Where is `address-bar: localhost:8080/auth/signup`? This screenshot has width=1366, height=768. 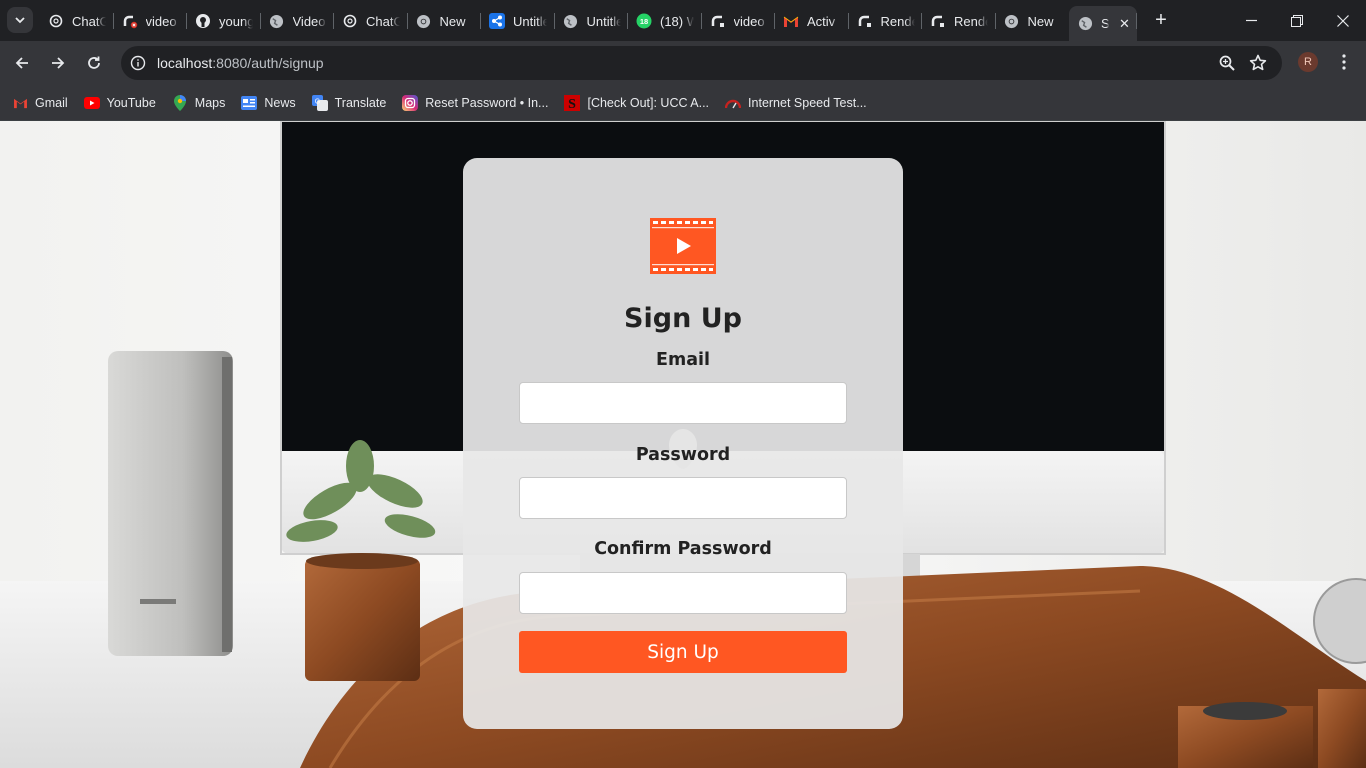
address-bar: localhost:8080/auth/signup is located at coordinates (701, 63).